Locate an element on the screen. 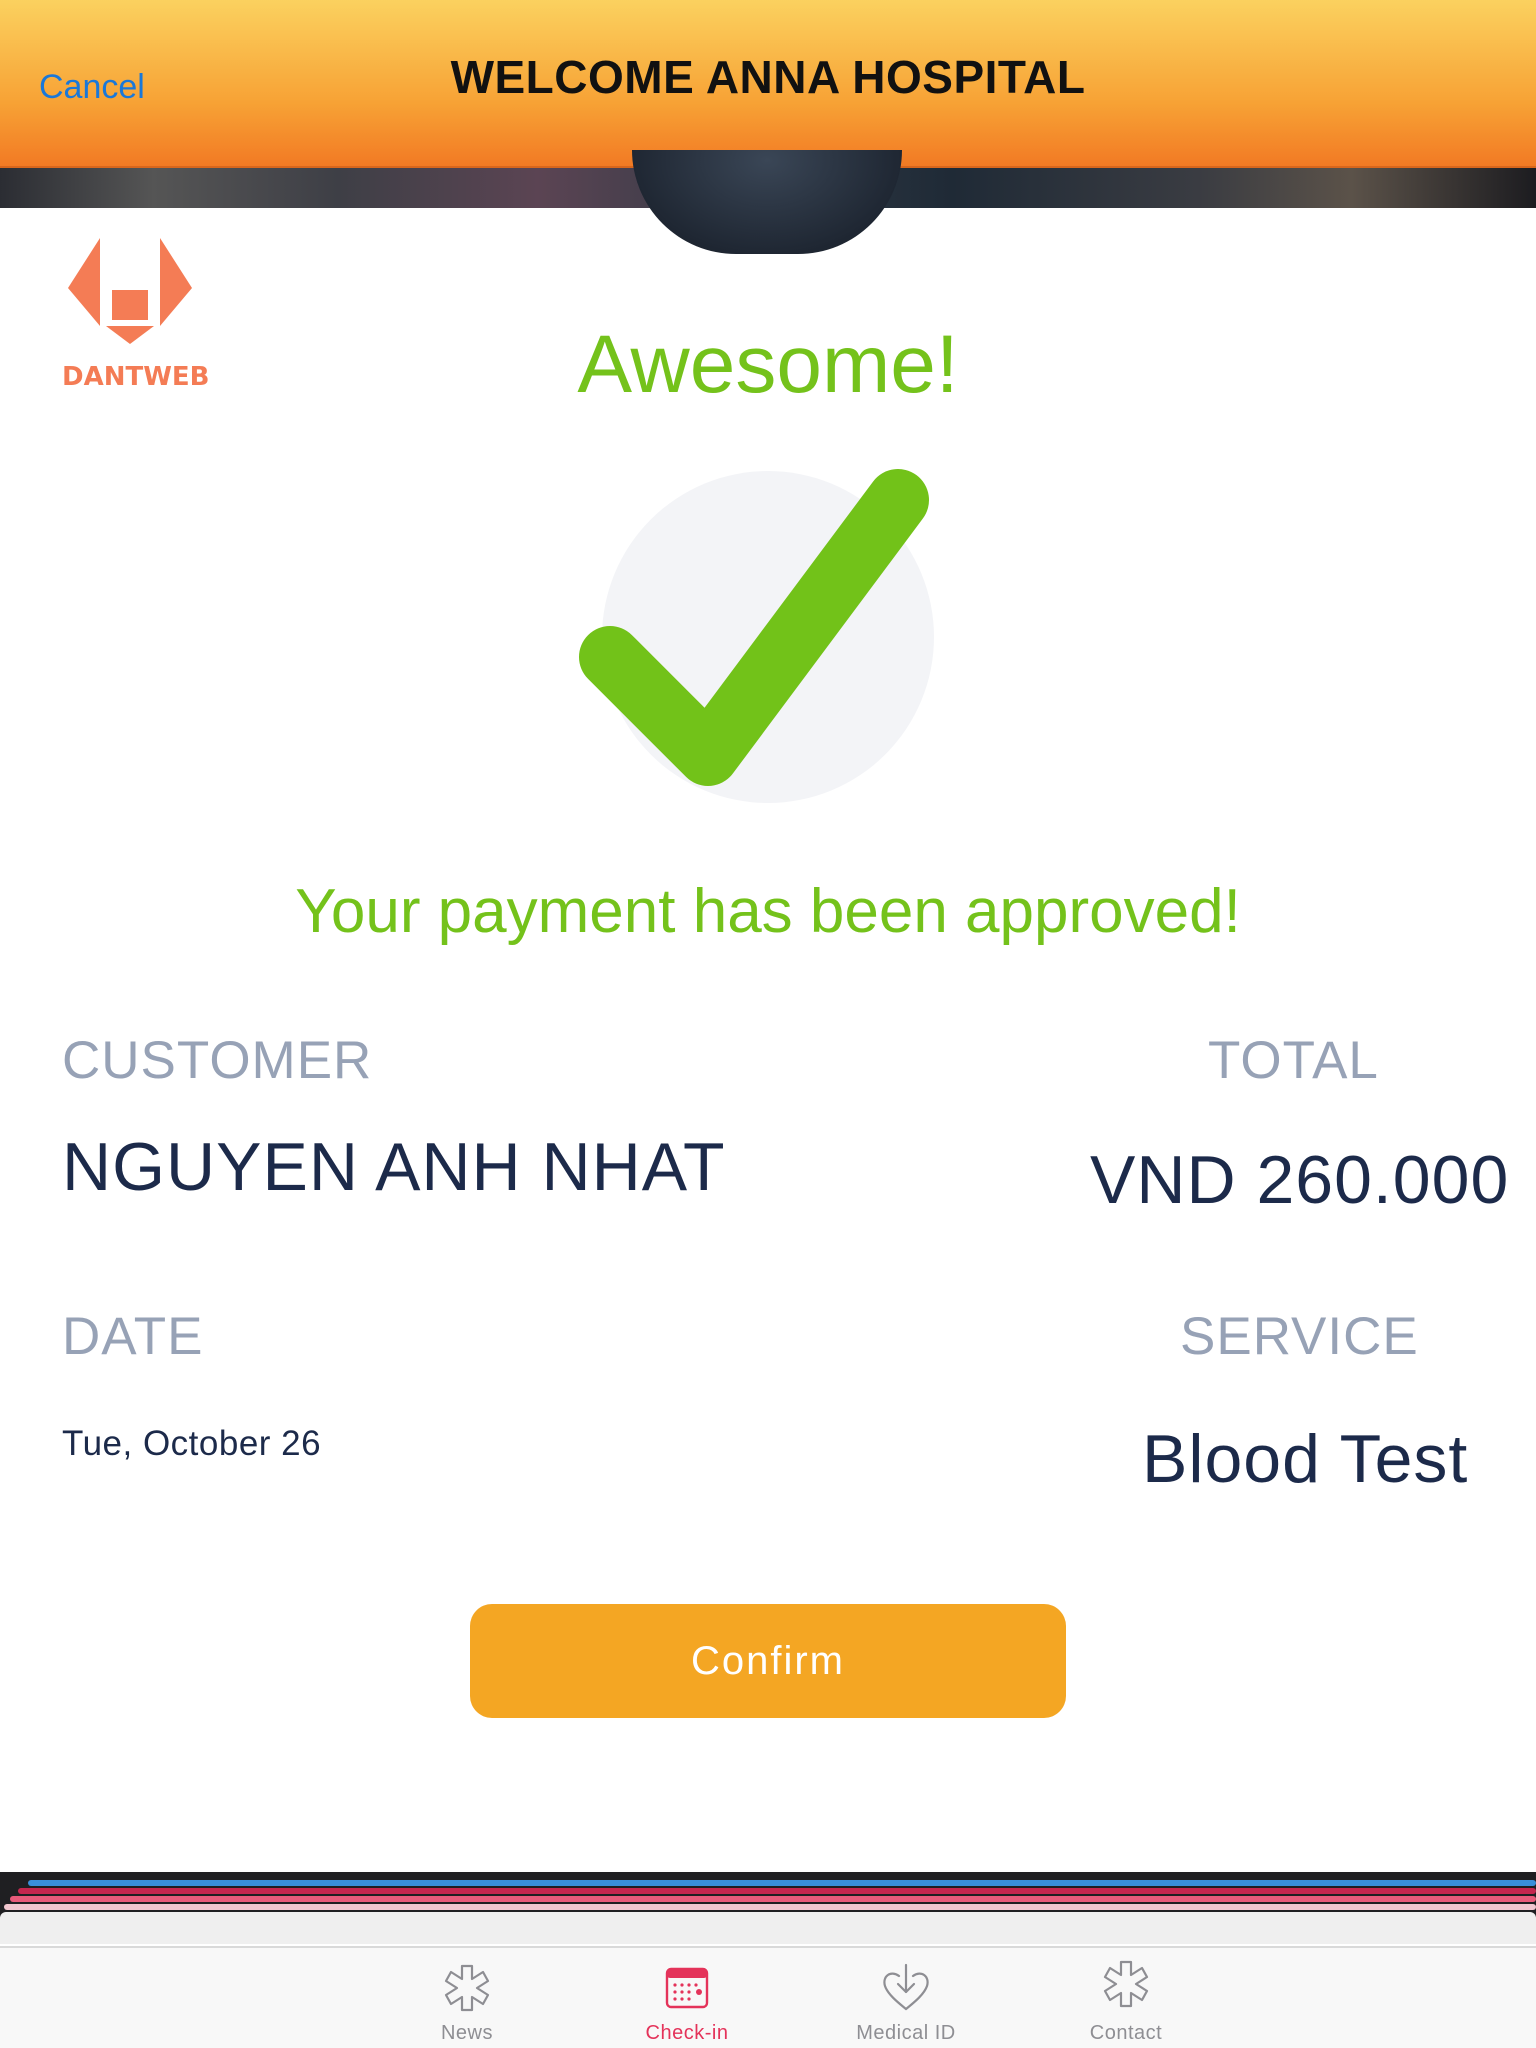  card-edge-white is located at coordinates (768, 1928).